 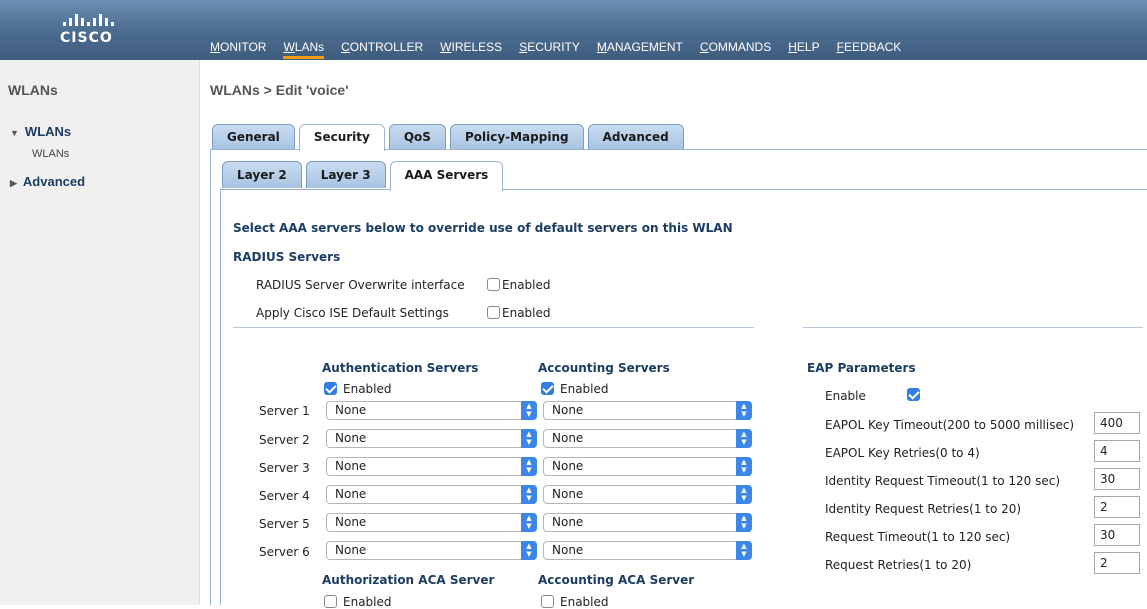 What do you see at coordinates (1117, 451) in the screenshot?
I see `eapol-key-retries-input: 4` at bounding box center [1117, 451].